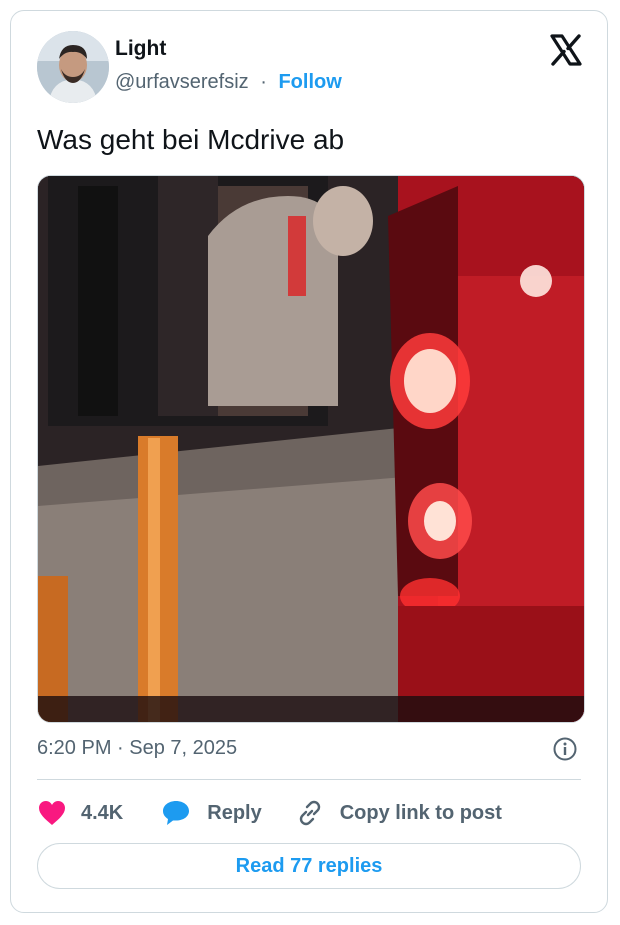  I want to click on reply-bubble-icon, so click(176, 813).